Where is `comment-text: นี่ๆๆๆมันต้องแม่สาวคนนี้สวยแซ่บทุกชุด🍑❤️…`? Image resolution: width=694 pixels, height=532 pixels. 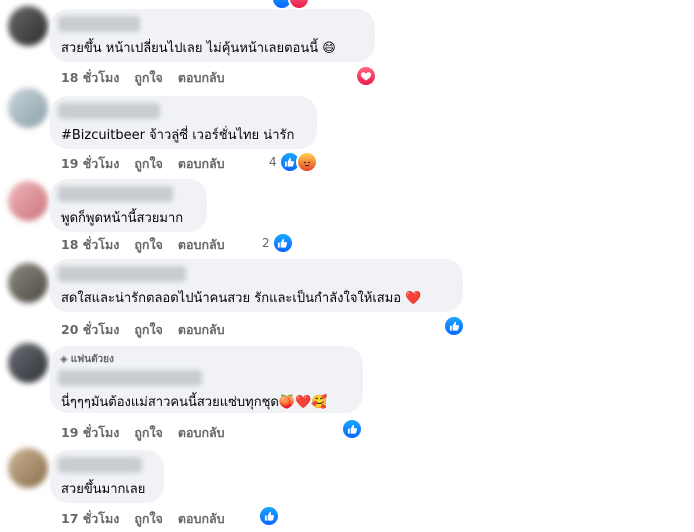
comment-text: นี่ๆๆๆมันต้องแม่สาวคนนี้สวยแซ่บทุกชุด🍑❤️… is located at coordinates (194, 402).